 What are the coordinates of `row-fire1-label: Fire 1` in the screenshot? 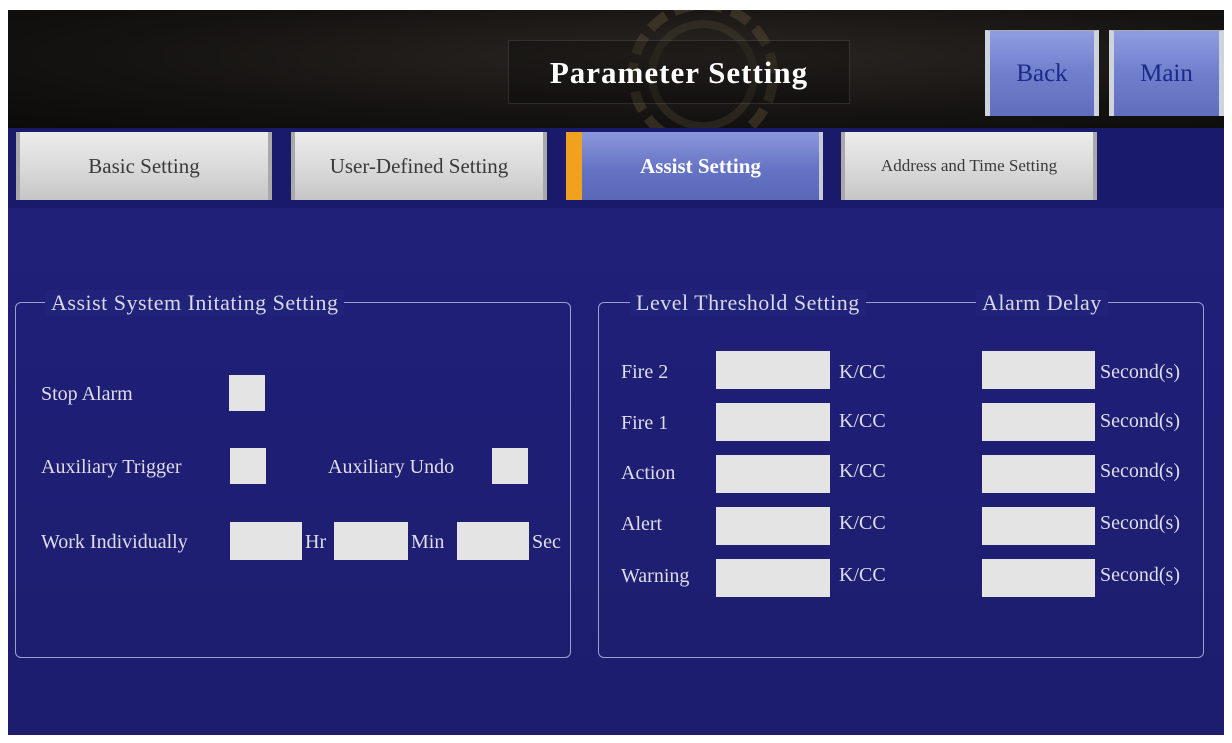 It's located at (645, 423).